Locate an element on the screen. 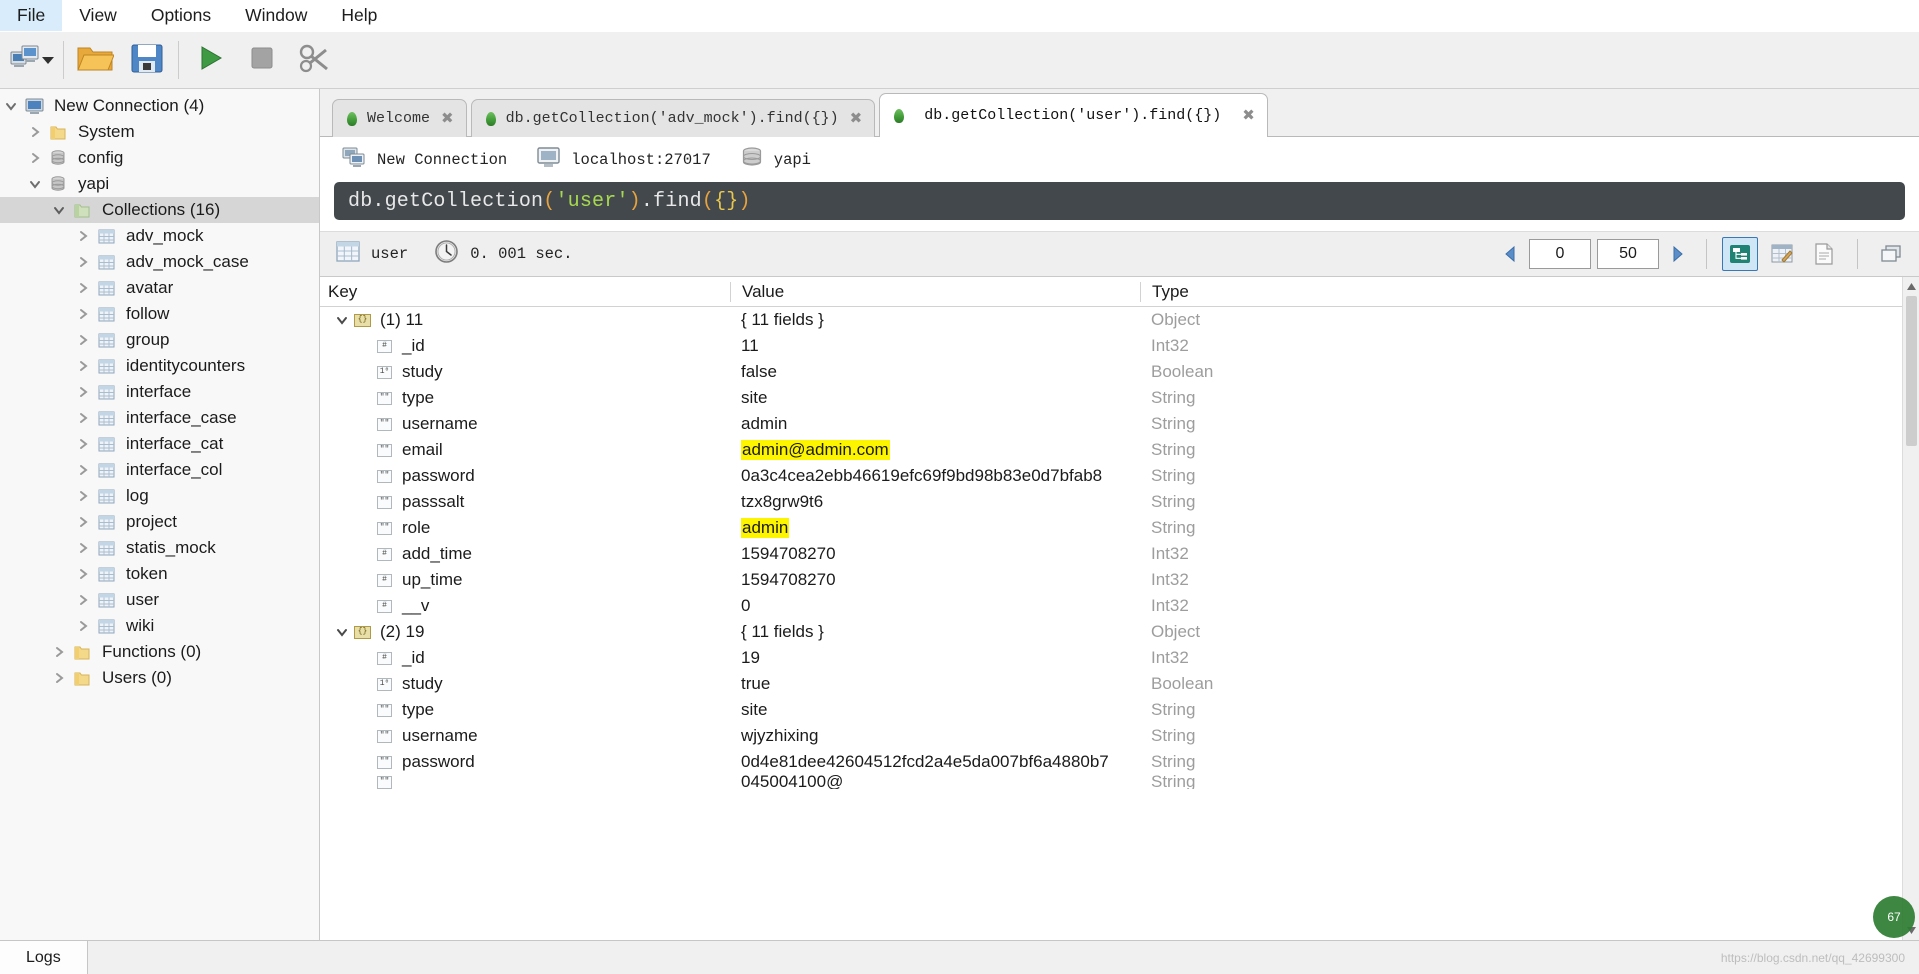 This screenshot has width=1919, height=974. floating-badge: 67 is located at coordinates (1894, 917).